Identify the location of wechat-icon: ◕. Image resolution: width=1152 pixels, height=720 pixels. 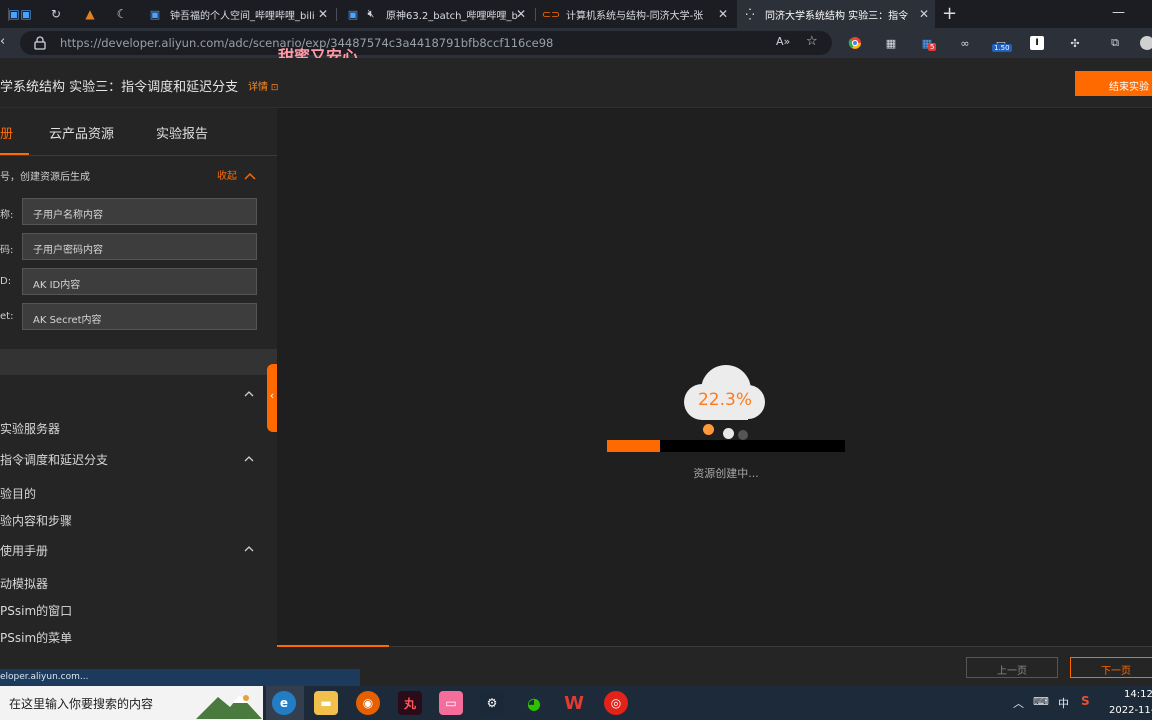
(534, 703).